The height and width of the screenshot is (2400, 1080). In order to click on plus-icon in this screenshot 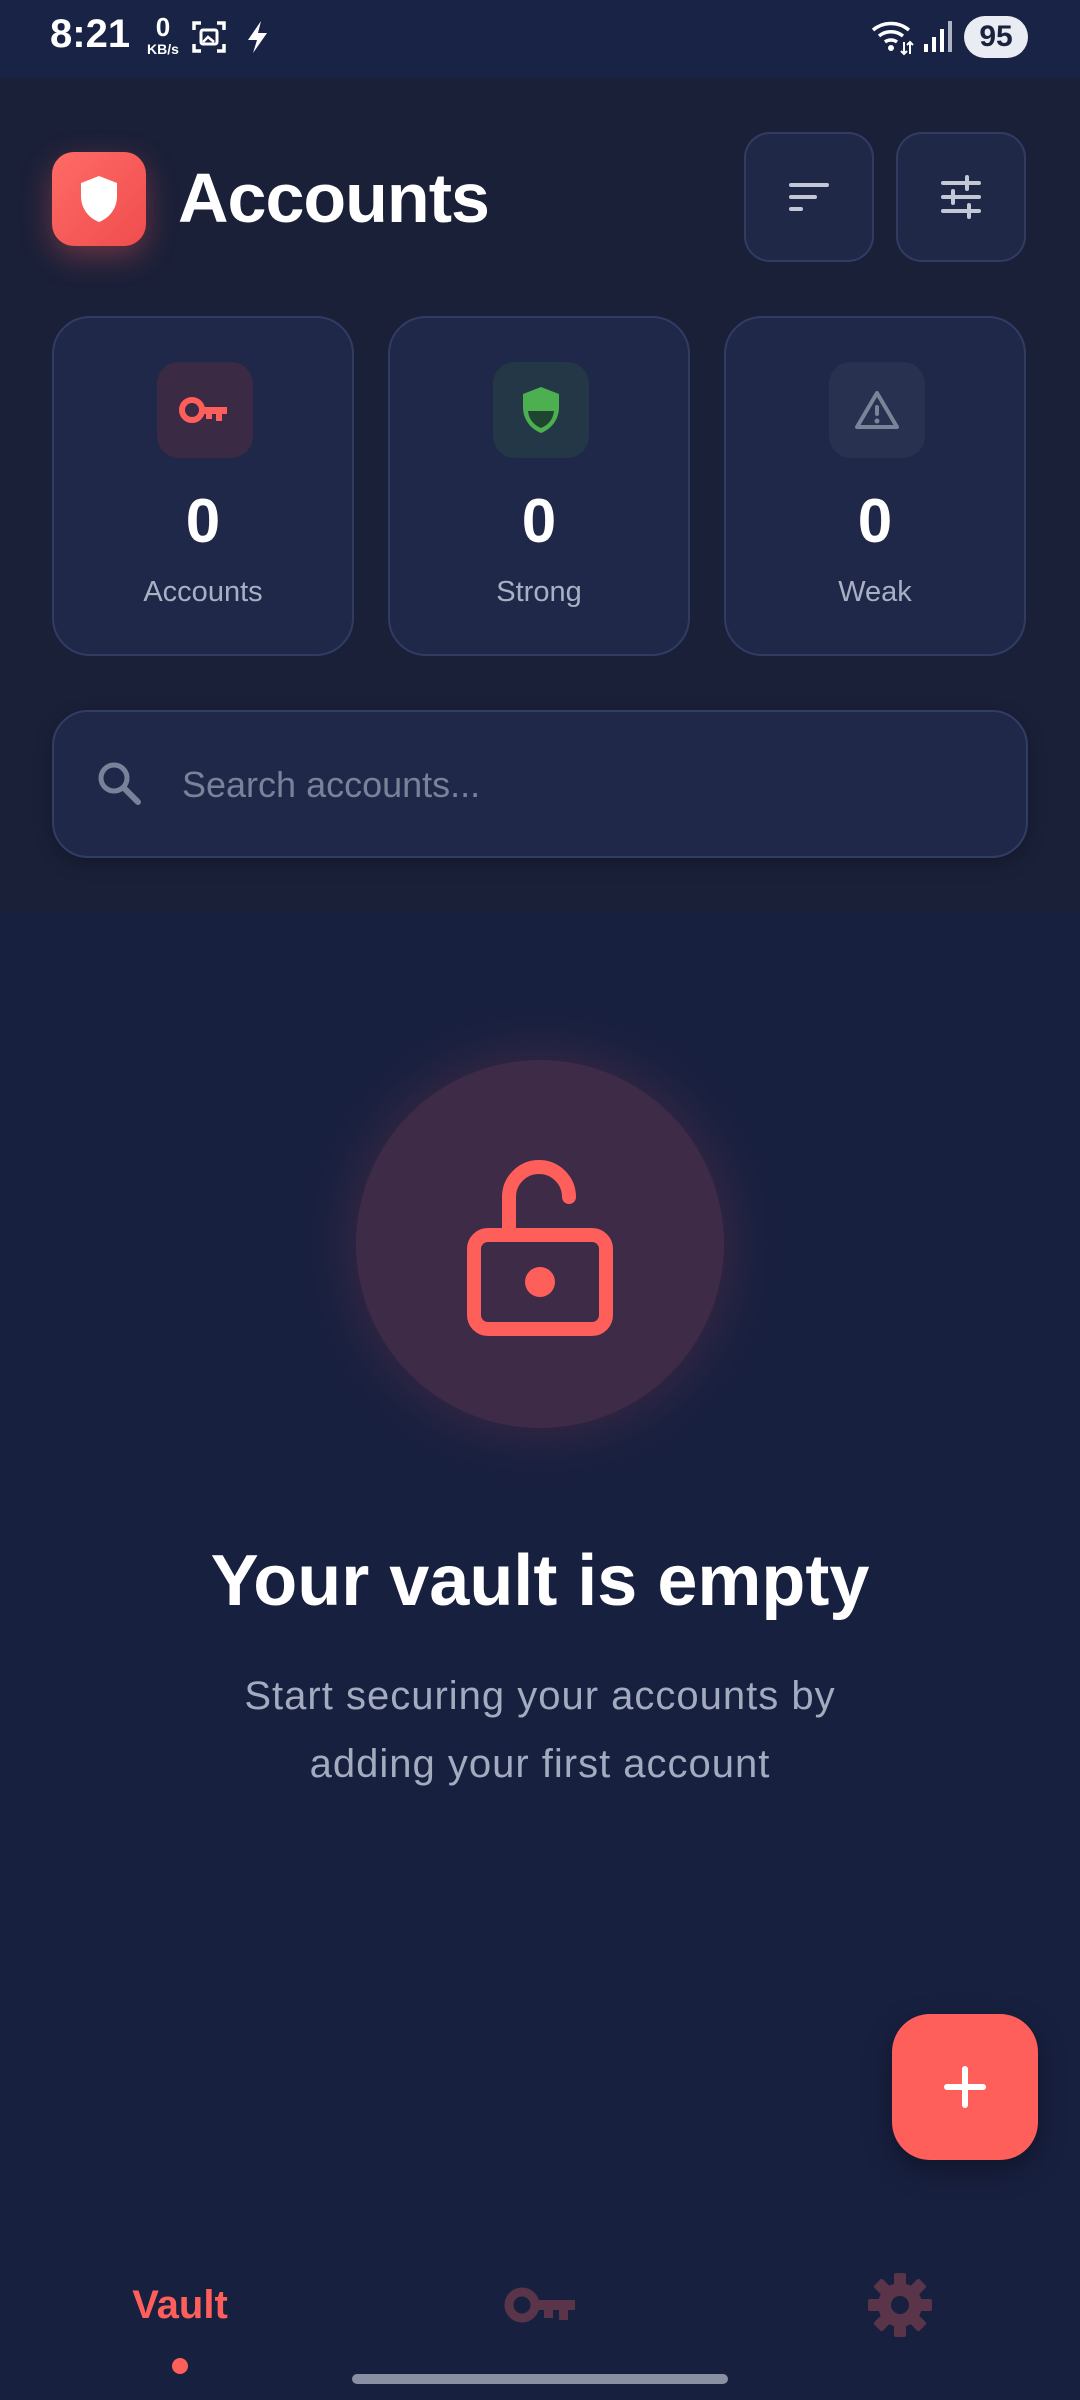, I will do `click(965, 2087)`.